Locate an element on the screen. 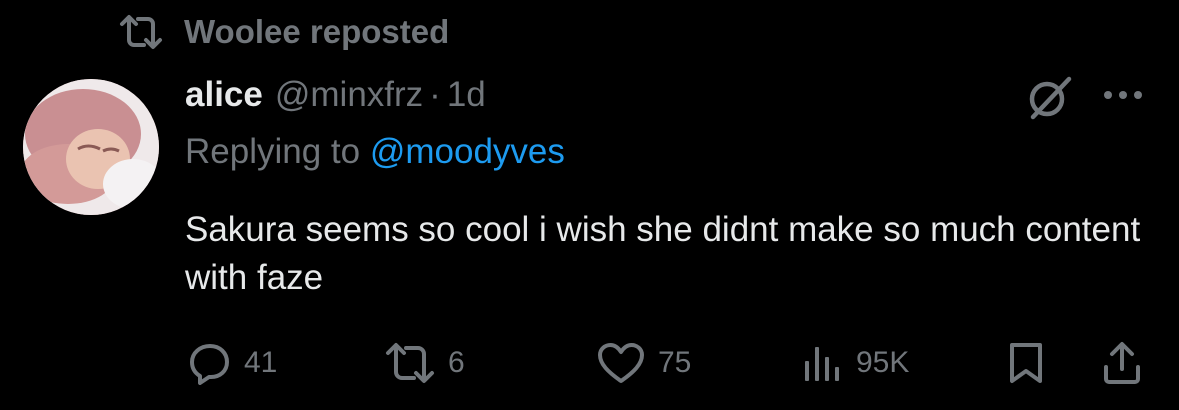 This screenshot has width=1179, height=410. repost-button: 6 is located at coordinates (424, 363).